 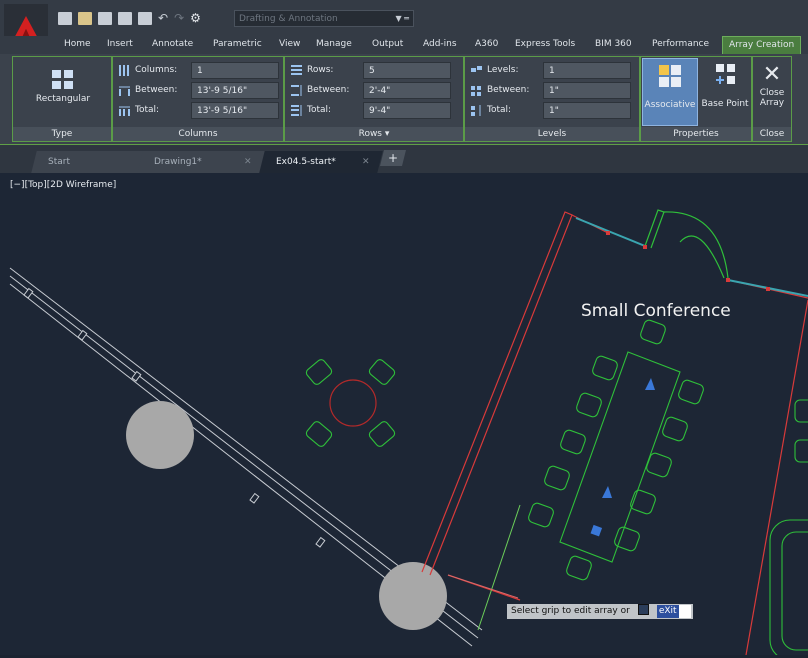 I want to click on save-icon, so click(x=105, y=18).